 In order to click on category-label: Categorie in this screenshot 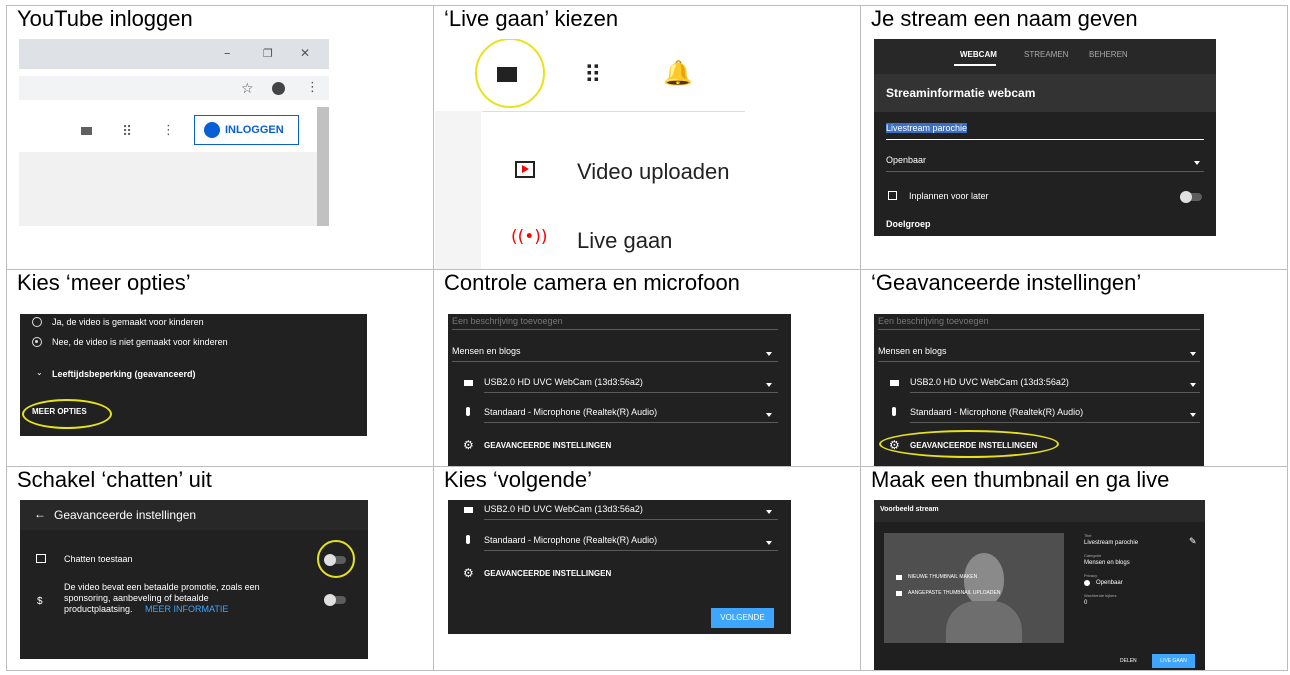, I will do `click(1093, 555)`.